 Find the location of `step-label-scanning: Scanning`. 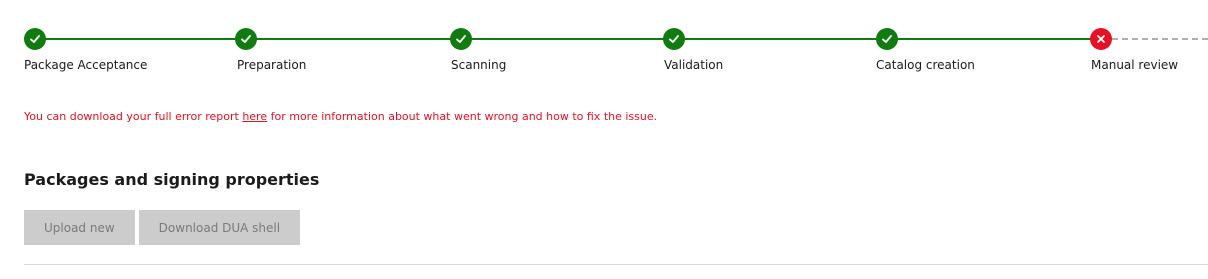

step-label-scanning: Scanning is located at coordinates (479, 65).